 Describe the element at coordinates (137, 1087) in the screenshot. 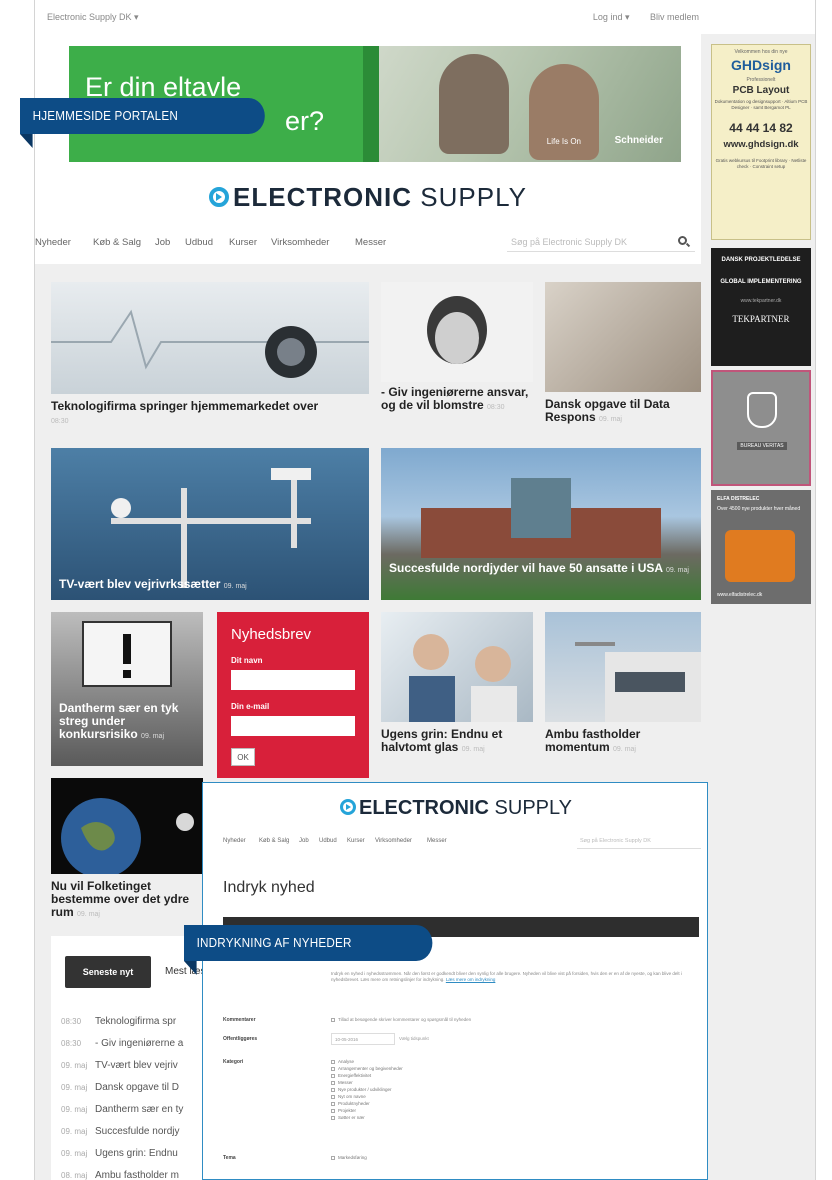

I see `list-item-text: Dansk opgave til D` at that location.